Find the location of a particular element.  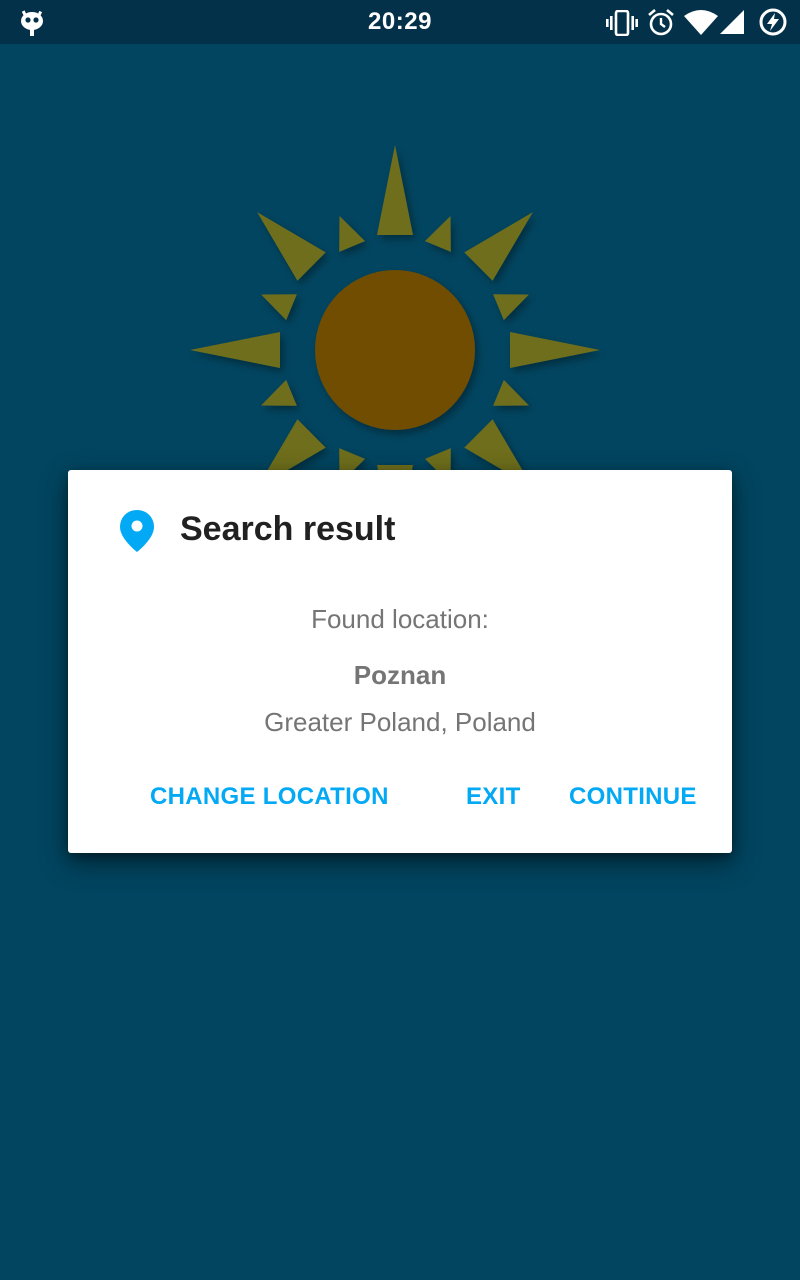

region-name: Greater Poland, Poland is located at coordinates (400, 722).